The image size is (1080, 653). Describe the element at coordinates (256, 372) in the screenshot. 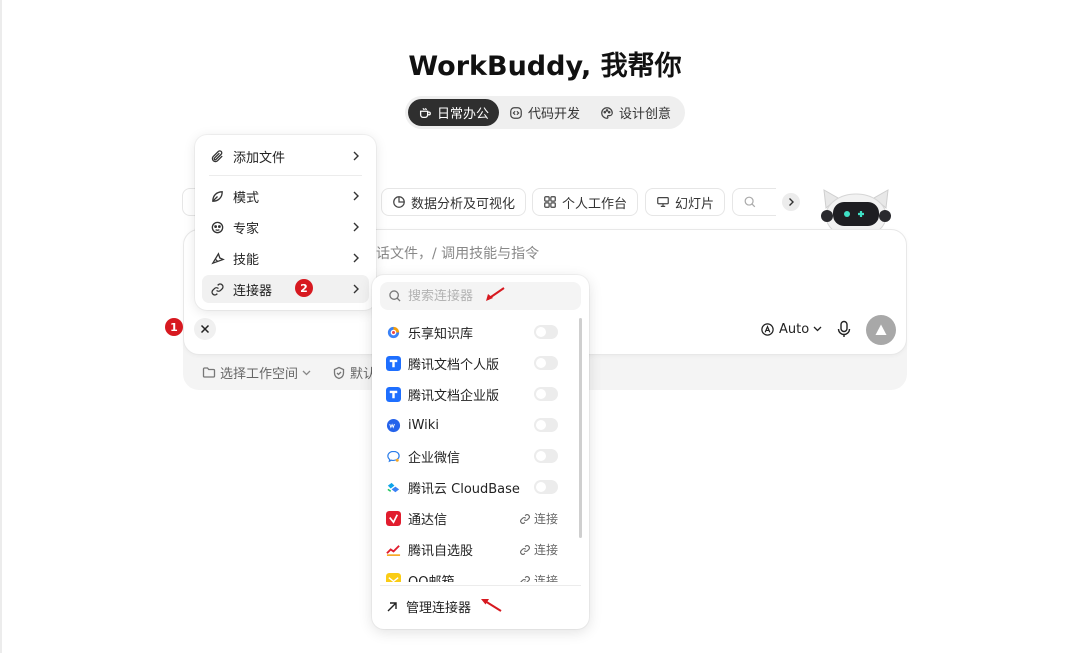

I see `workspace-select: 选择工作空间` at that location.